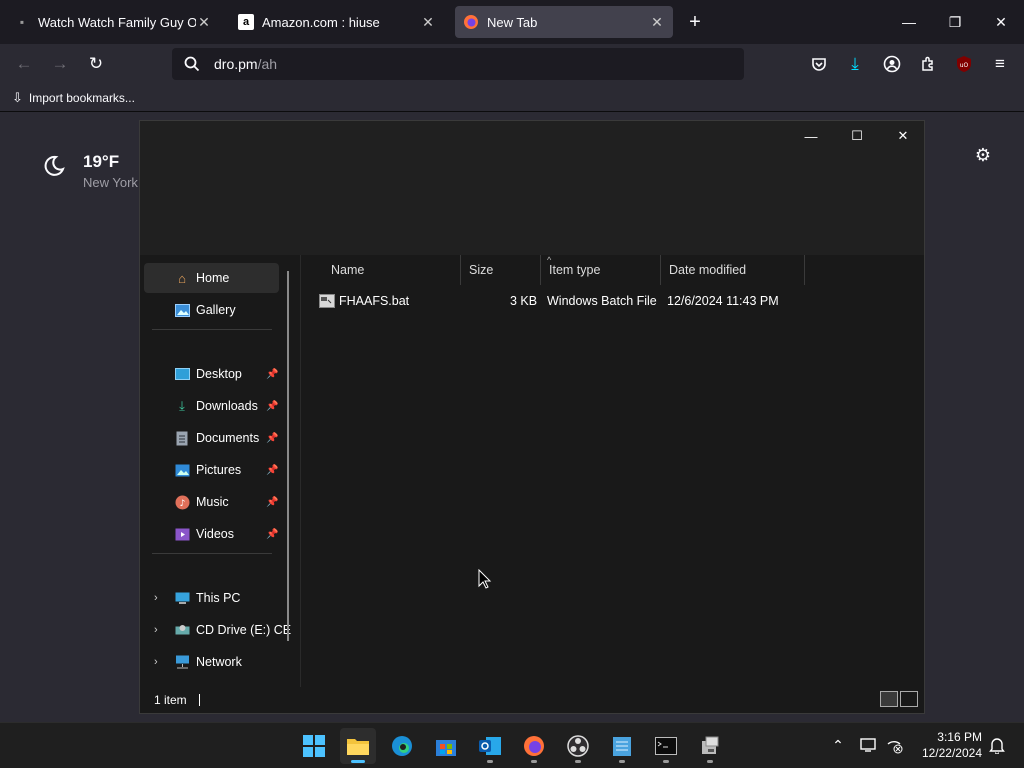  Describe the element at coordinates (909, 699) in the screenshot. I see `tiles-view-icon` at that location.